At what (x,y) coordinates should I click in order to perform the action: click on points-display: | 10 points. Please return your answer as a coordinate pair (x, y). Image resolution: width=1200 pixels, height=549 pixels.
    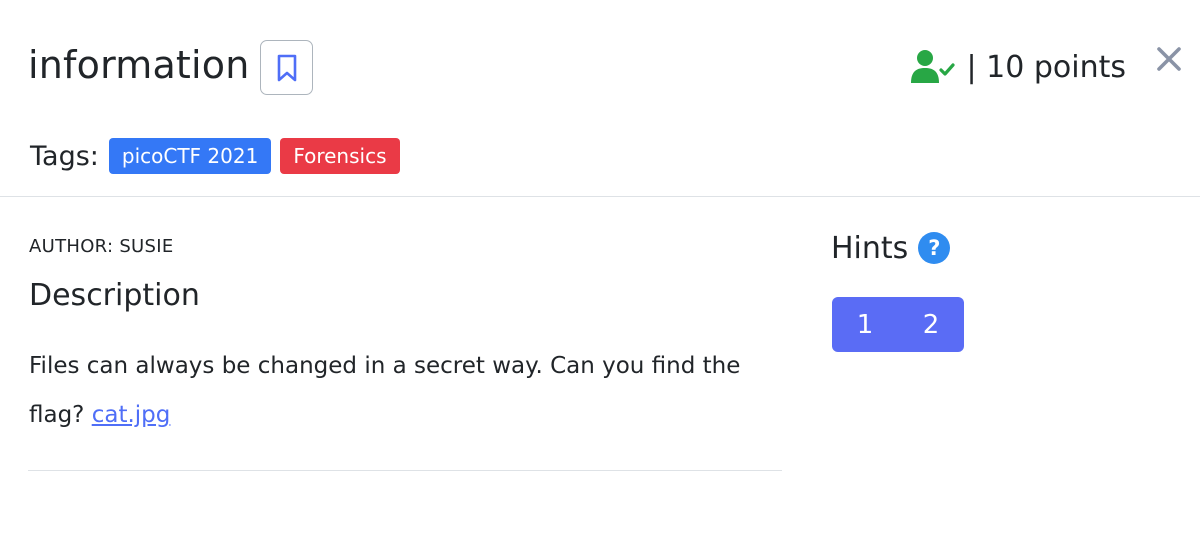
    Looking at the image, I should click on (1046, 67).